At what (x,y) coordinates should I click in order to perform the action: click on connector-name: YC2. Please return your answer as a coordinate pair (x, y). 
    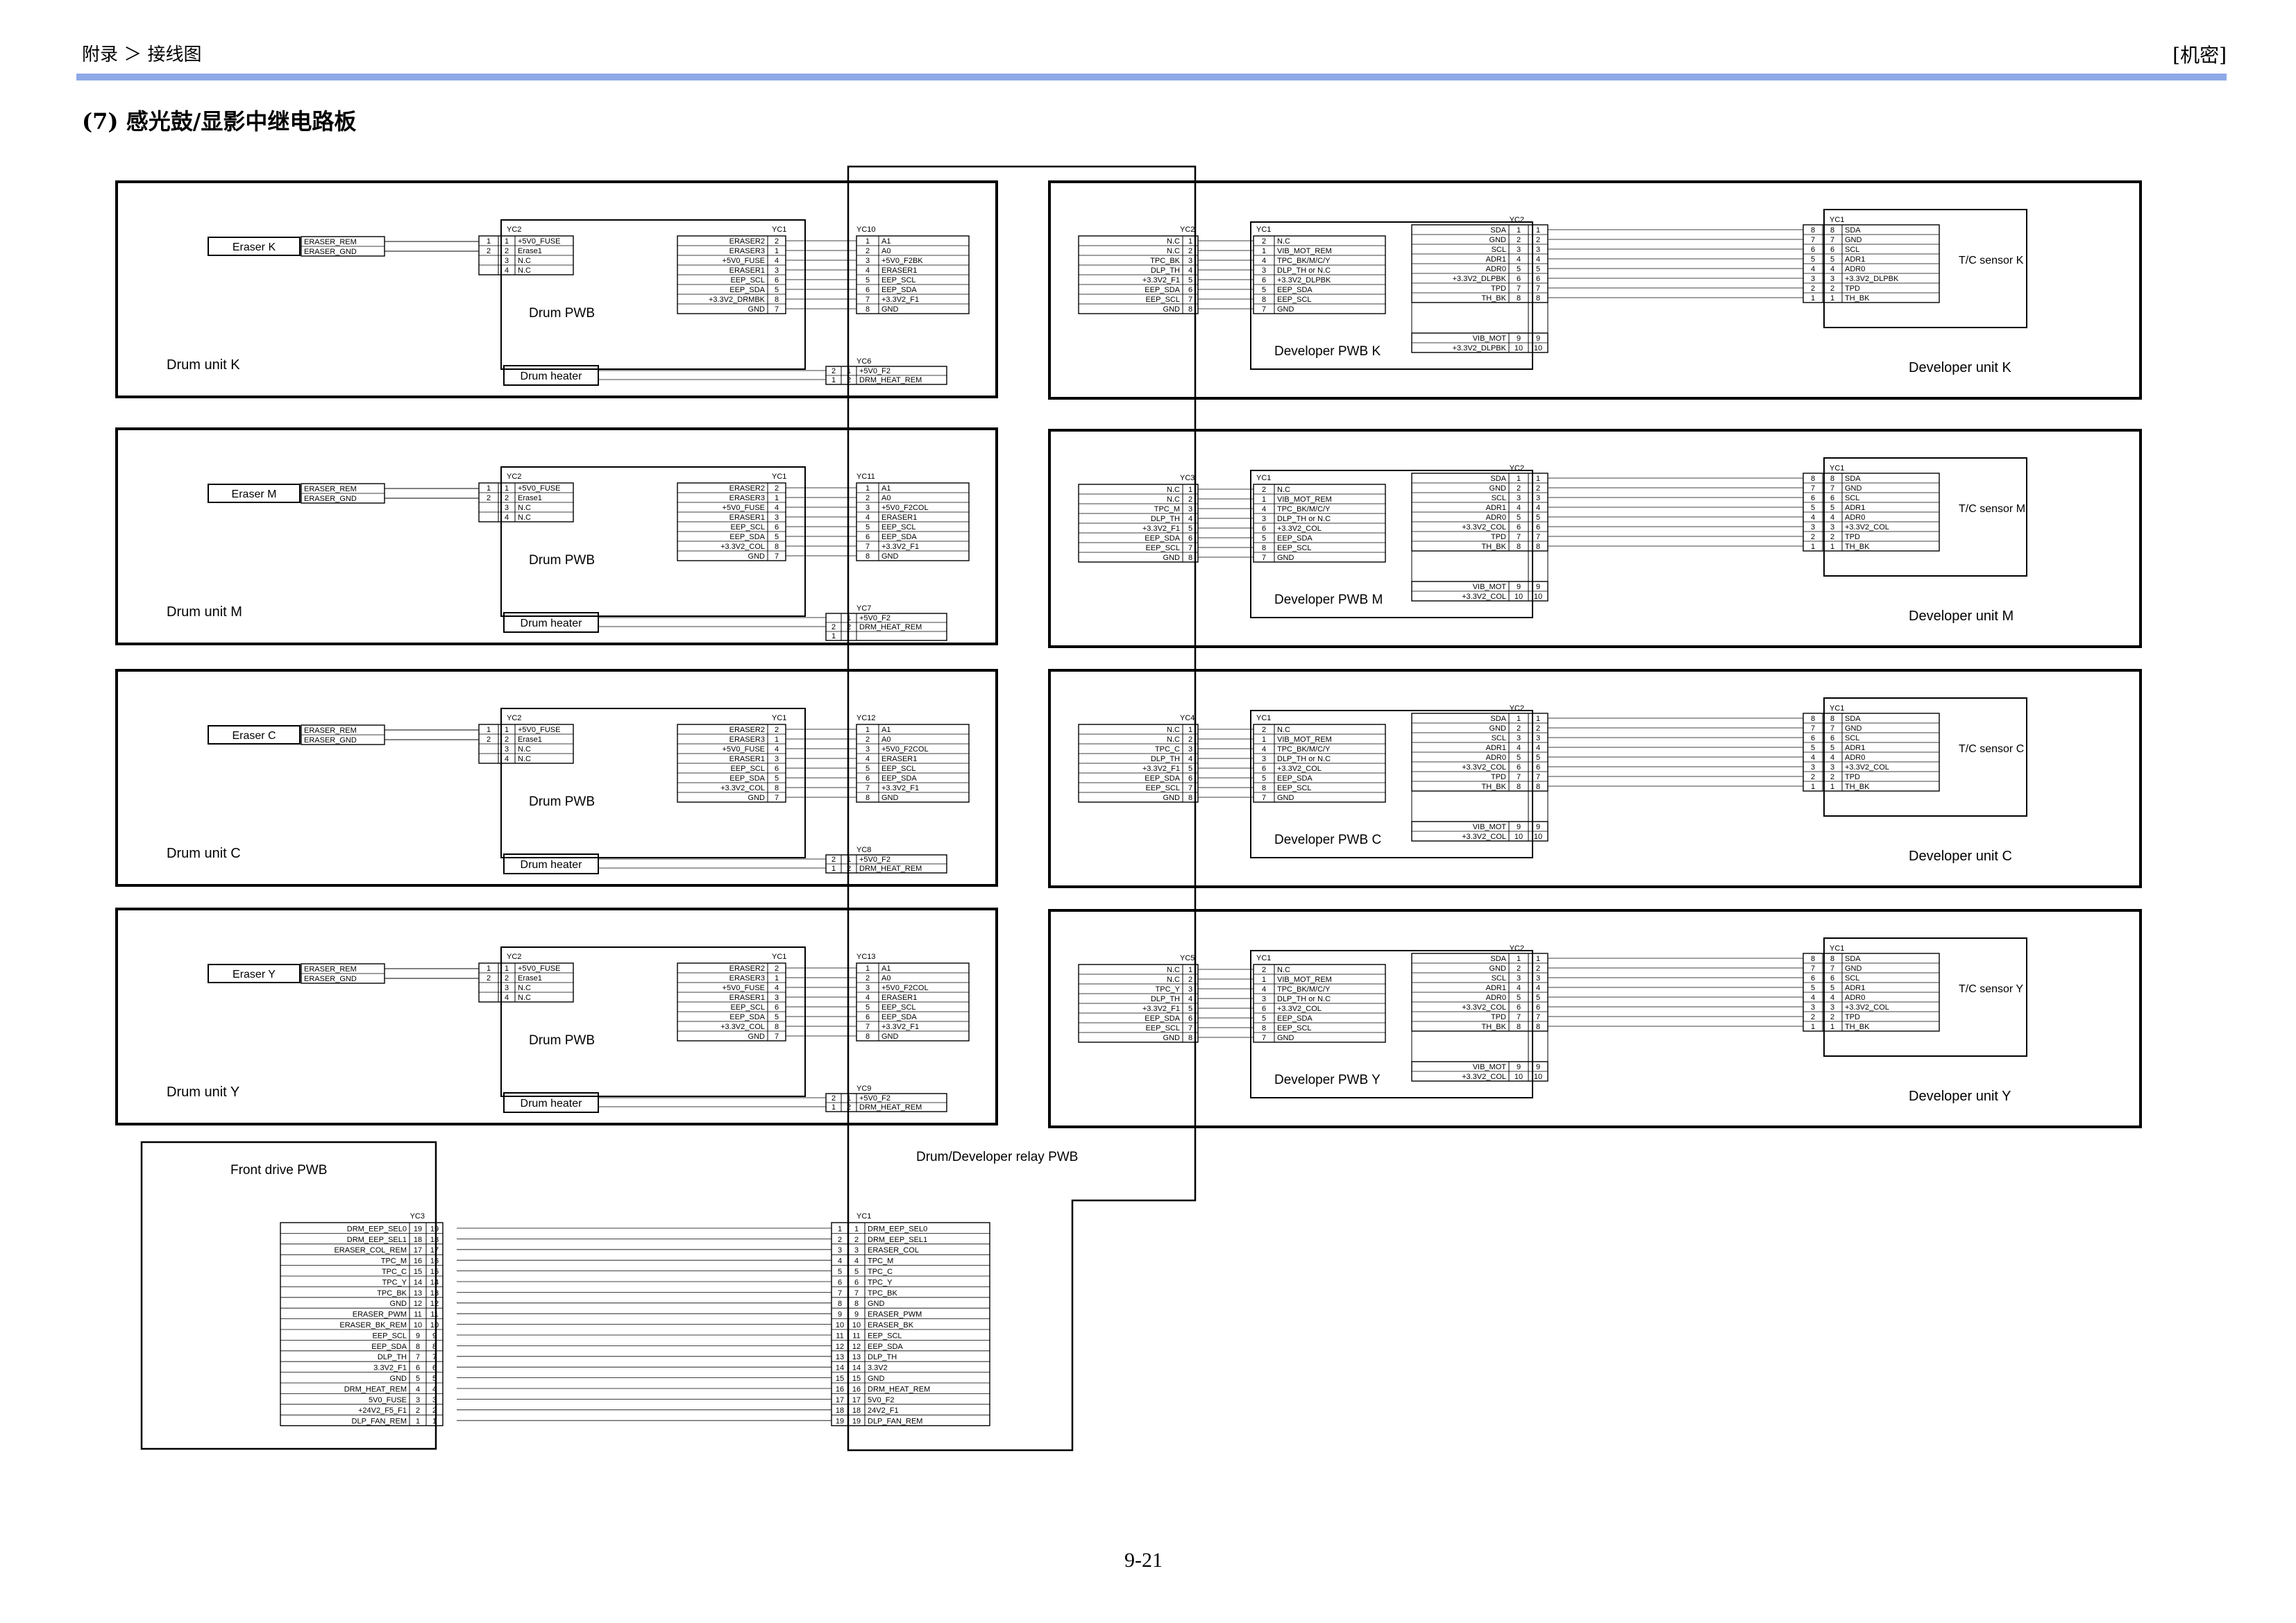
    Looking at the image, I should click on (1517, 220).